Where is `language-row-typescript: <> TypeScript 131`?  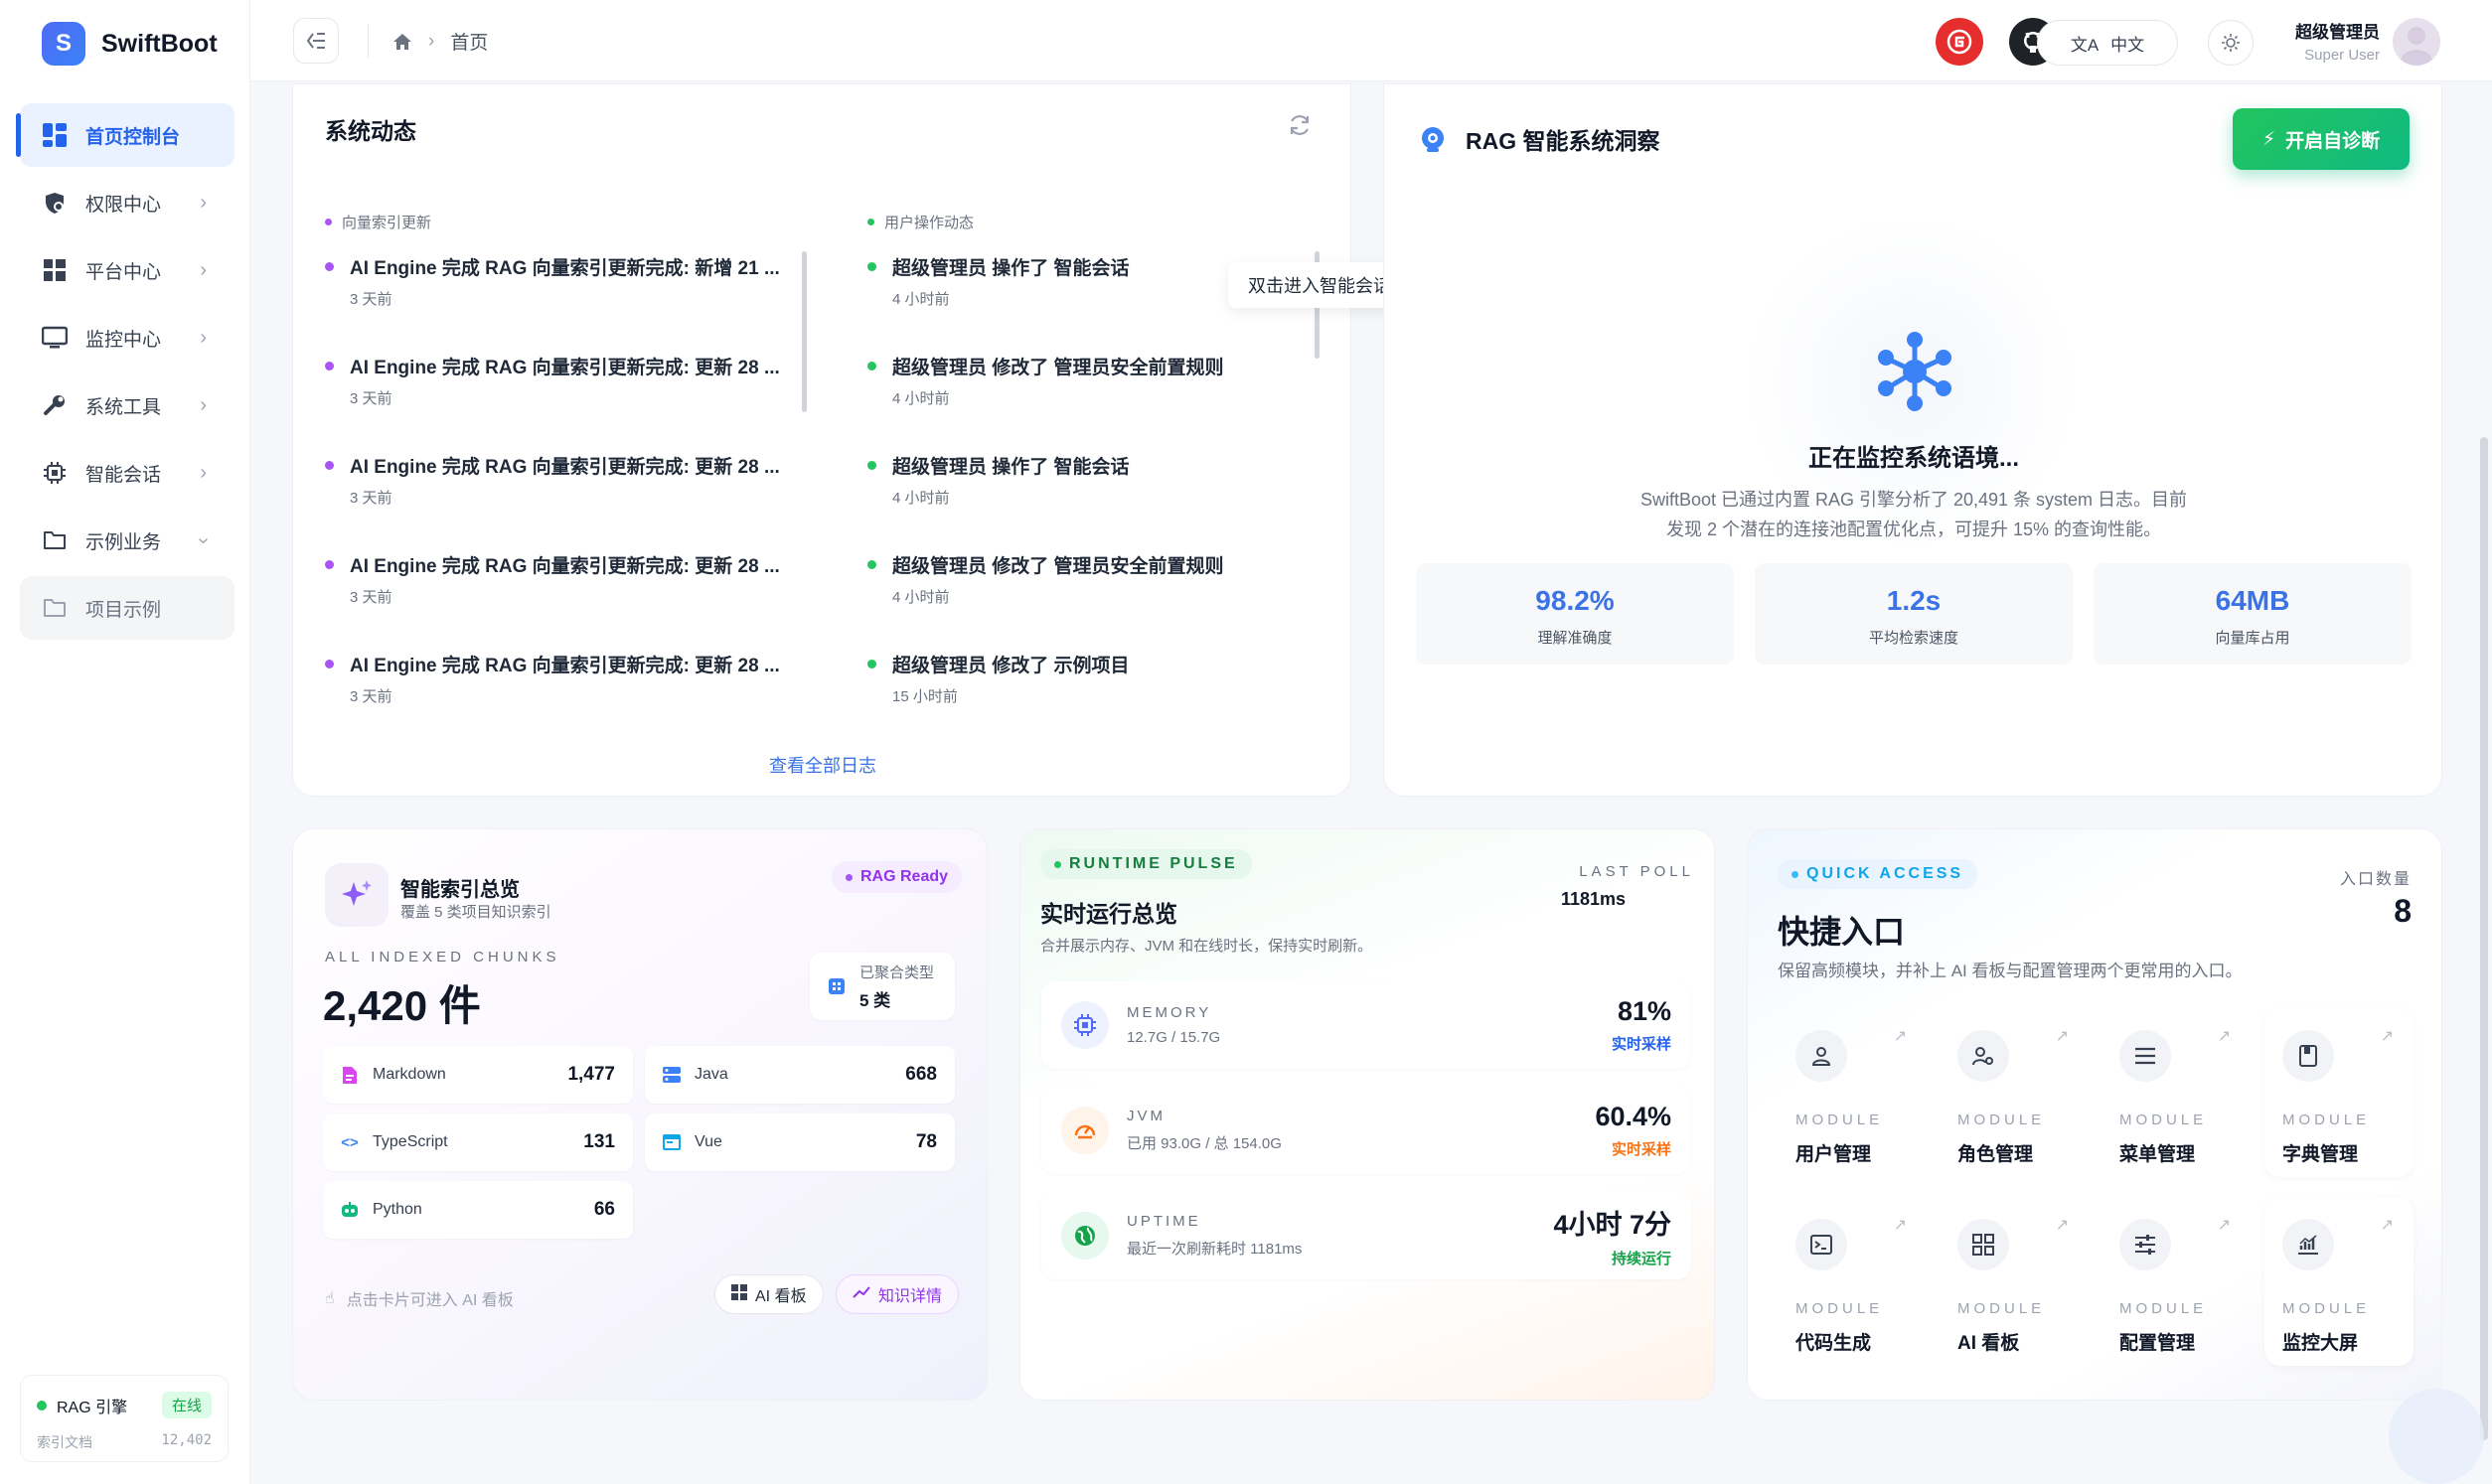
language-row-typescript: <> TypeScript 131 is located at coordinates (478, 1142).